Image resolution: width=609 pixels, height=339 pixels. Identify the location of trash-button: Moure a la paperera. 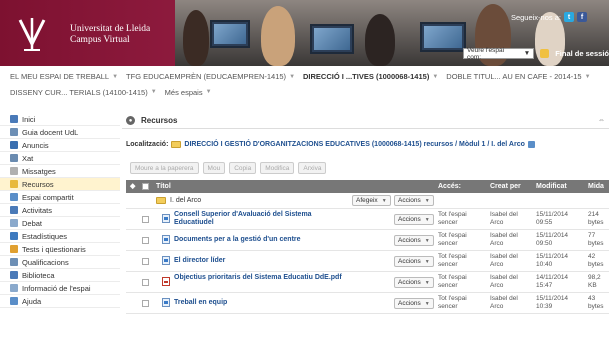
(164, 168).